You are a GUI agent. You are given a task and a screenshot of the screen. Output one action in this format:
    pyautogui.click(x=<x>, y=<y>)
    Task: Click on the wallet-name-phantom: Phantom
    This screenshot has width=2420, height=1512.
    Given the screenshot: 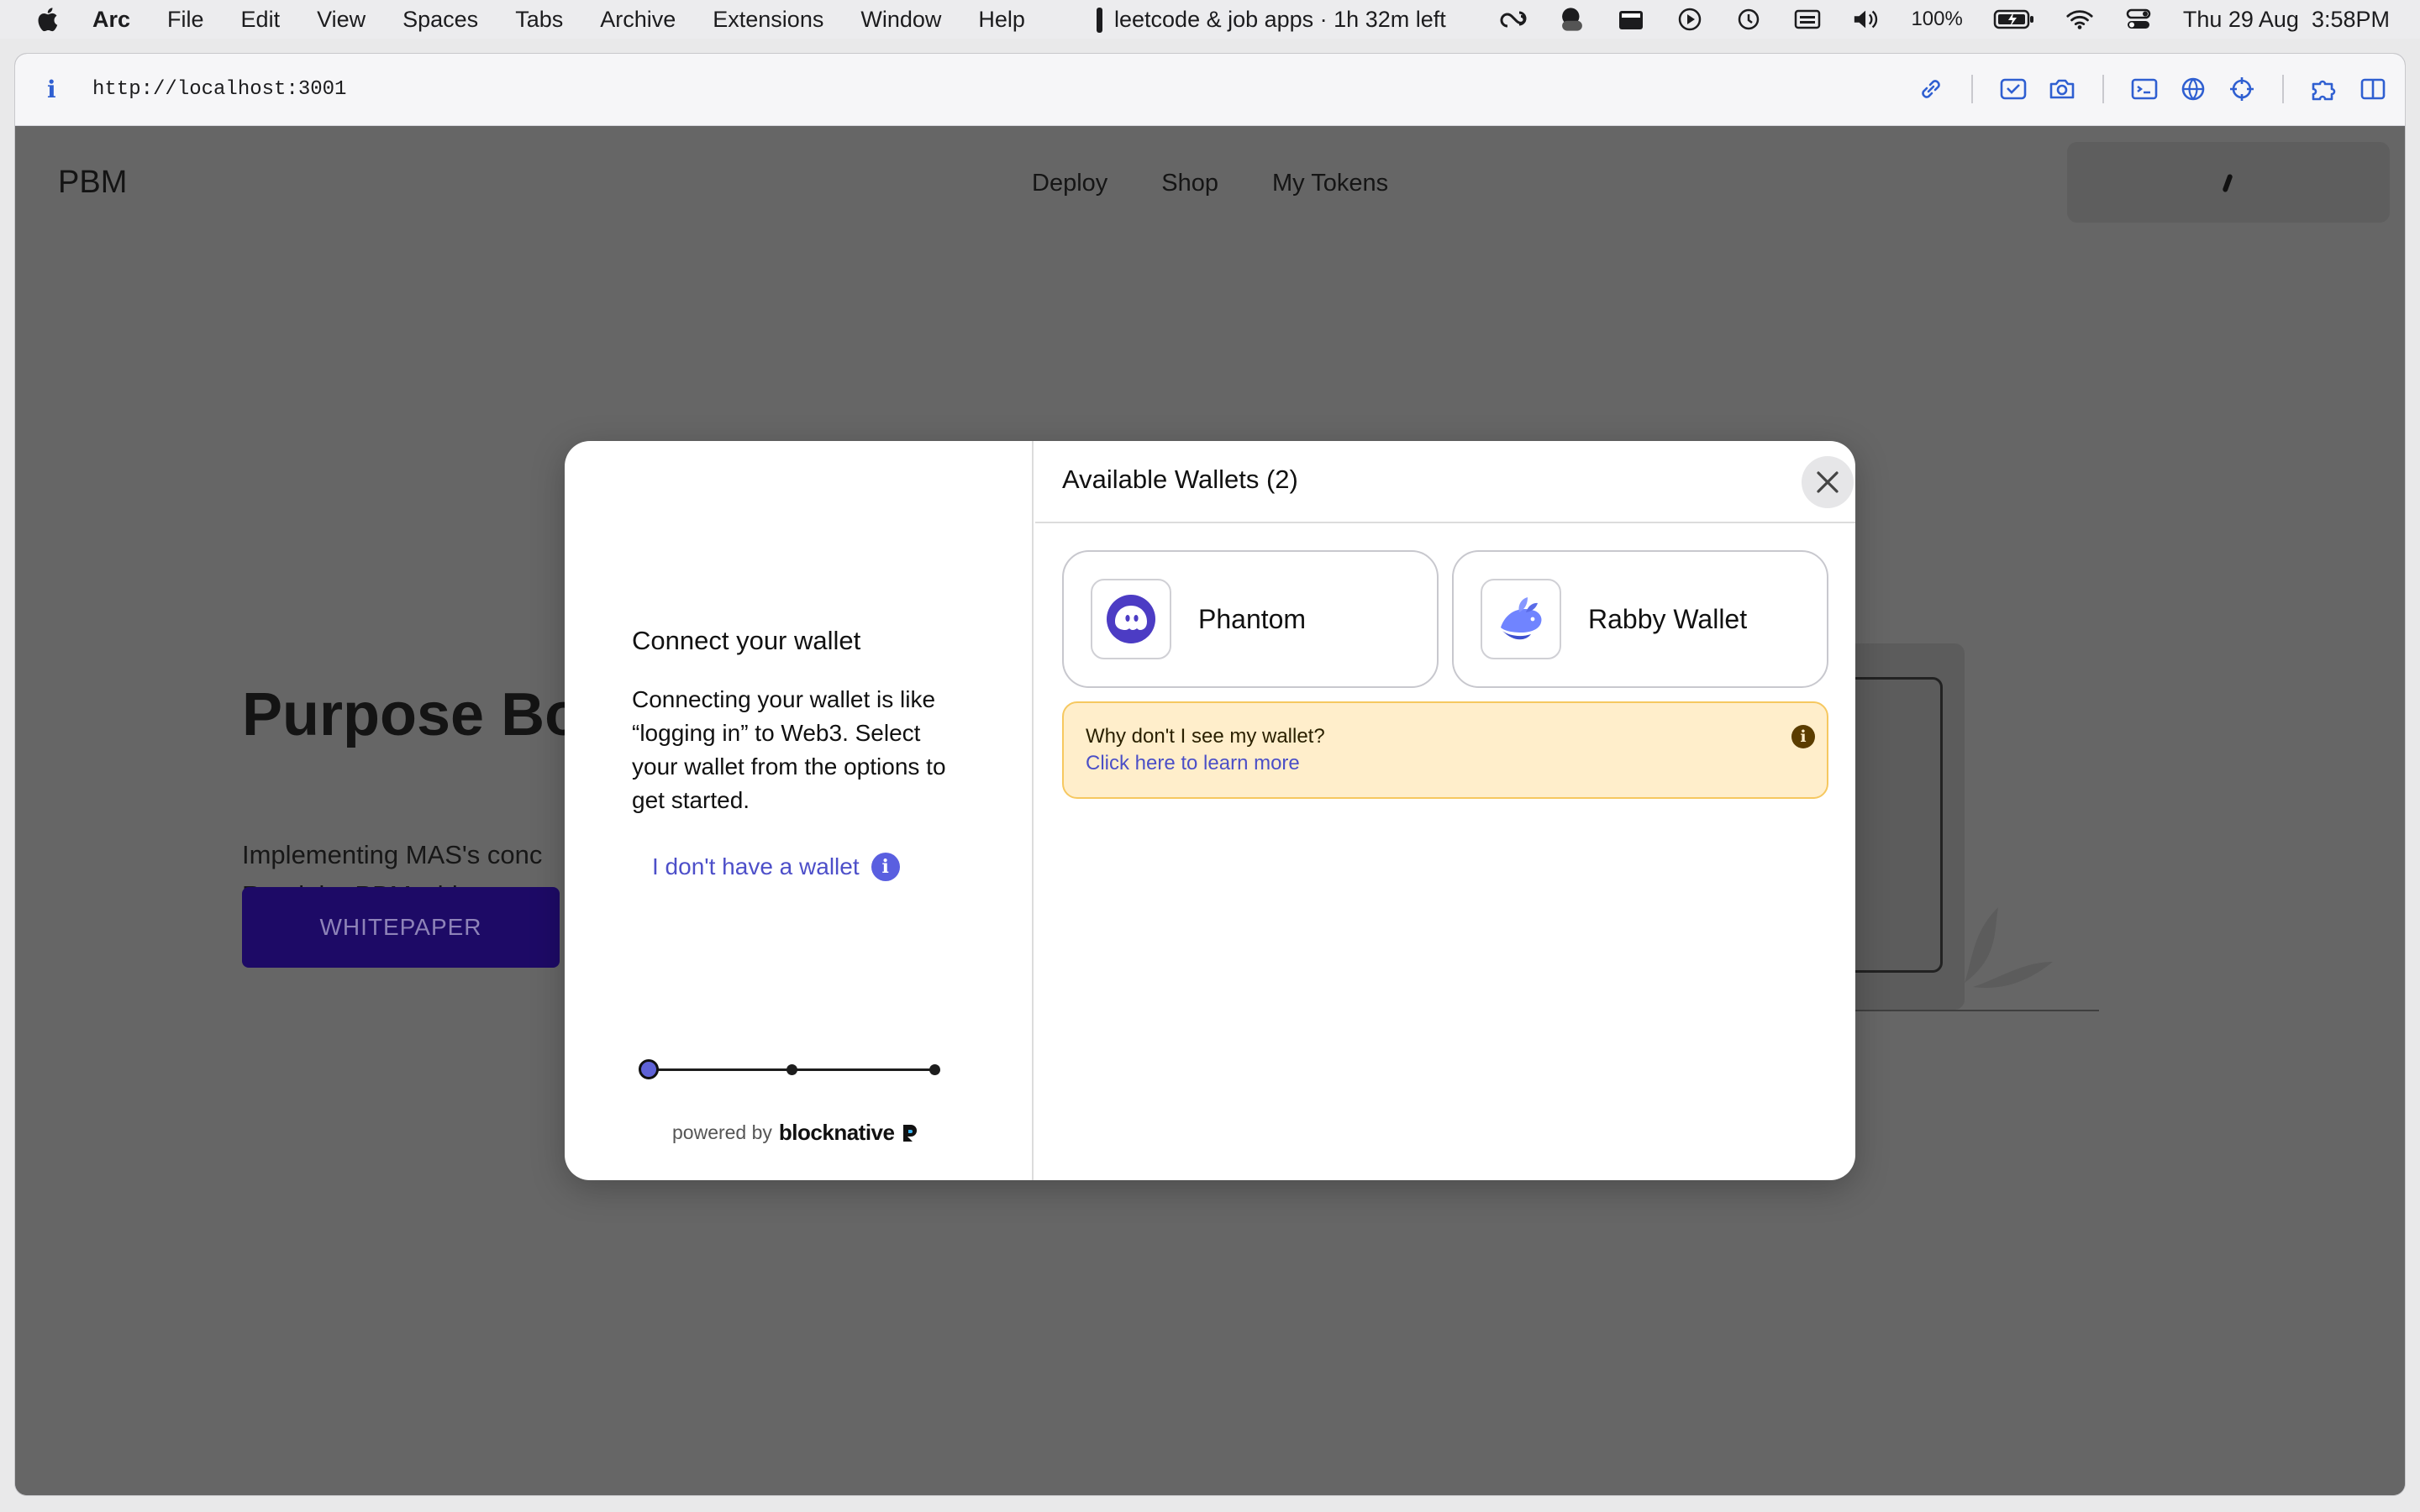 What is the action you would take?
    pyautogui.click(x=1253, y=618)
    